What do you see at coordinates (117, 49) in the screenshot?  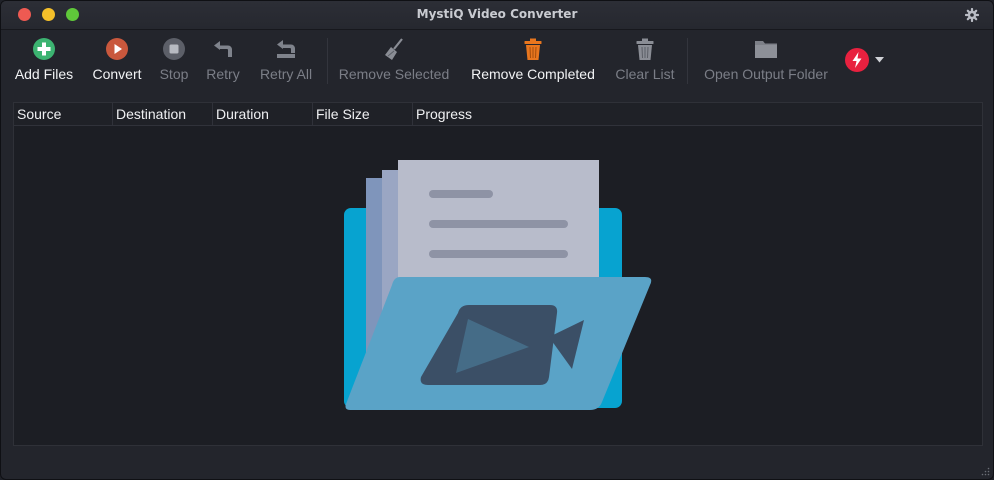 I see `play-circle-icon` at bounding box center [117, 49].